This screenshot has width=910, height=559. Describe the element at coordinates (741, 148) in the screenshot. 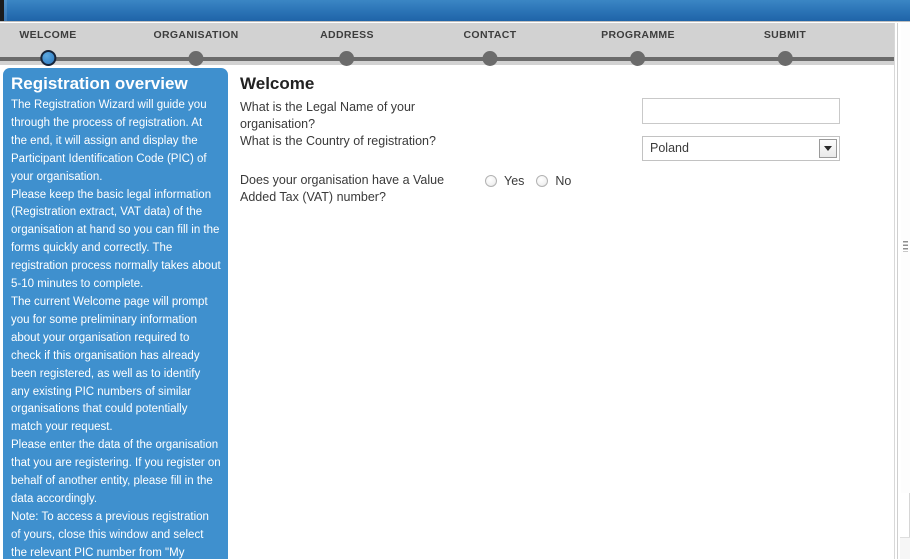

I see `country-select: Poland` at that location.